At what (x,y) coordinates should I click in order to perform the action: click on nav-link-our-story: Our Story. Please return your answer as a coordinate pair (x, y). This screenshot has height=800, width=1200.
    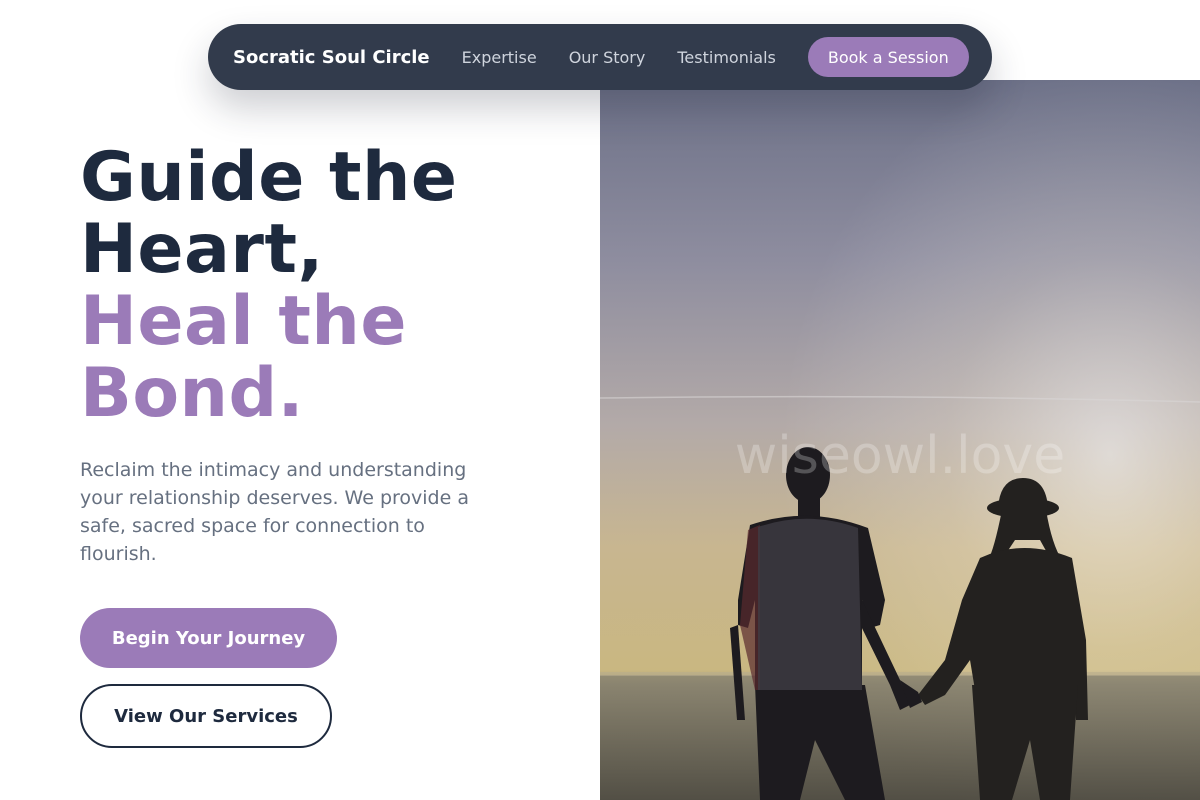
    Looking at the image, I should click on (607, 57).